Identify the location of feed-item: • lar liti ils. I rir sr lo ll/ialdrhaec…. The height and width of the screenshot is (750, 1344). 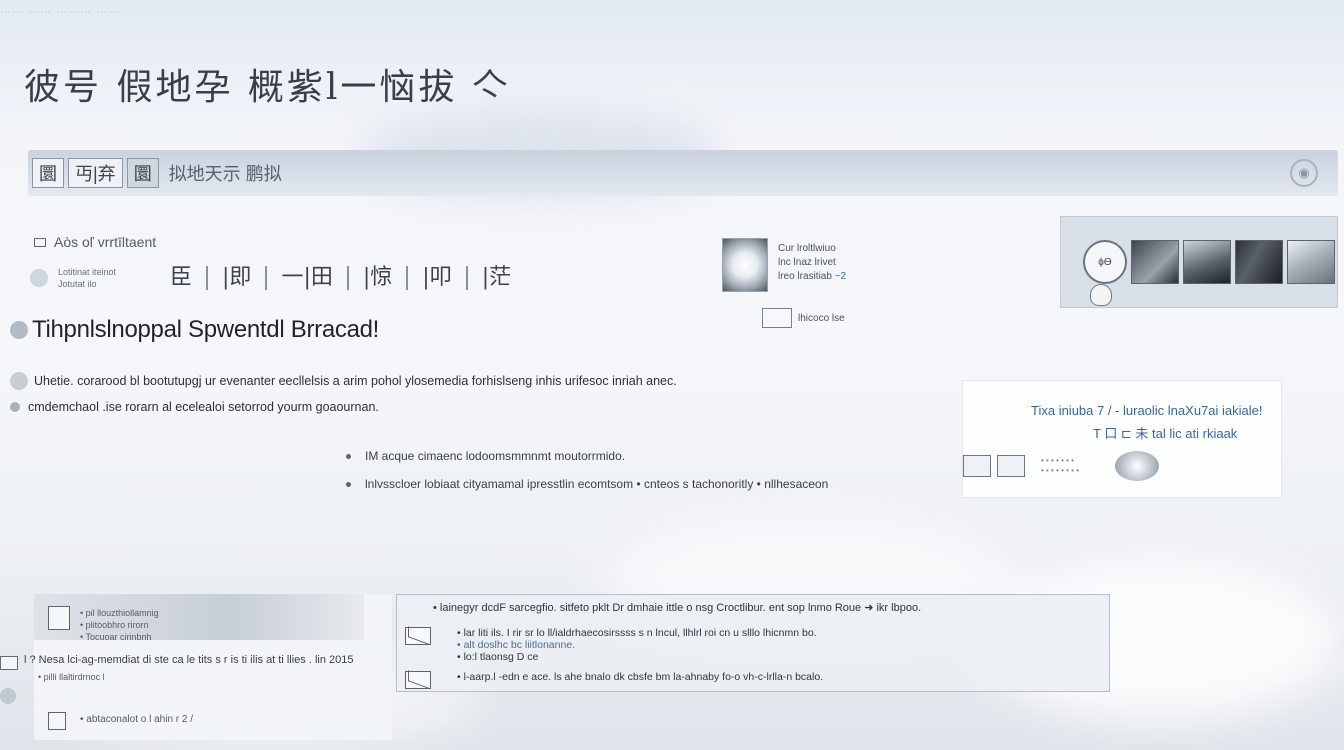
(611, 645).